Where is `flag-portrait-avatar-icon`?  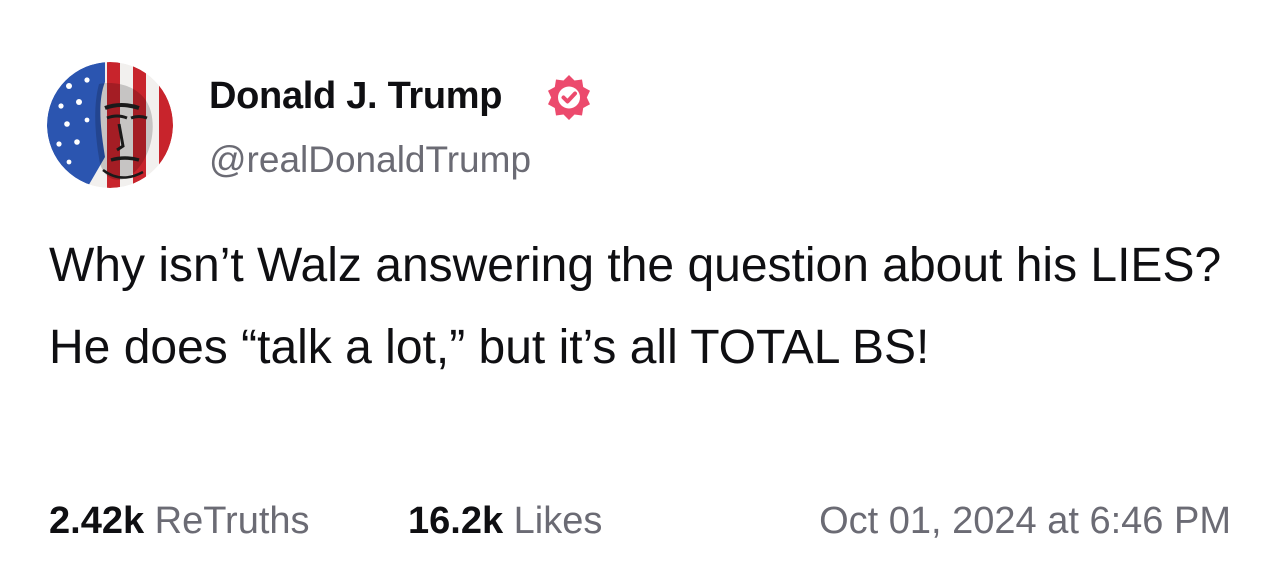
flag-portrait-avatar-icon is located at coordinates (110, 125).